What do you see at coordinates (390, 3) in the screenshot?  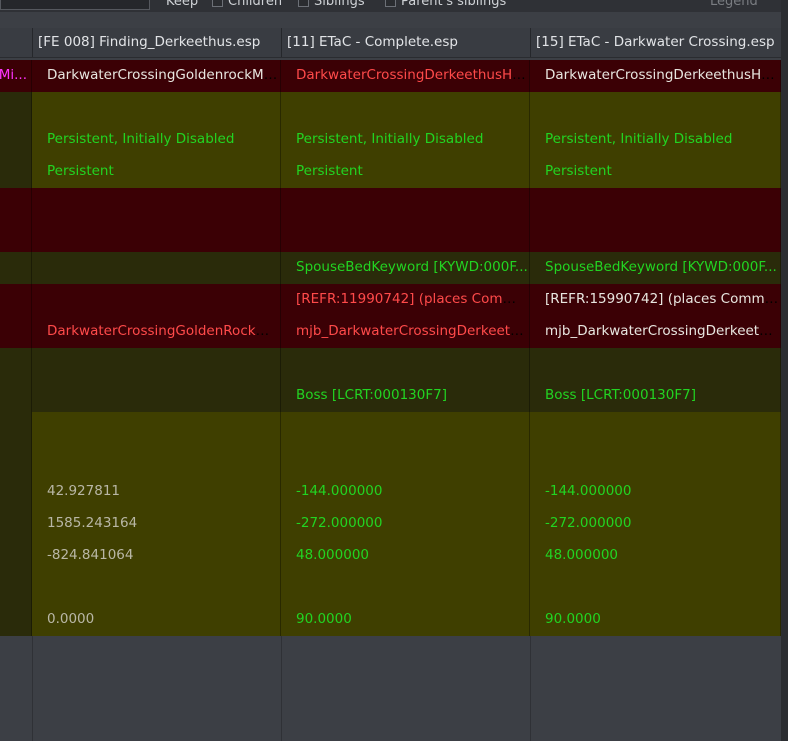 I see `parents-siblings-checkbox` at bounding box center [390, 3].